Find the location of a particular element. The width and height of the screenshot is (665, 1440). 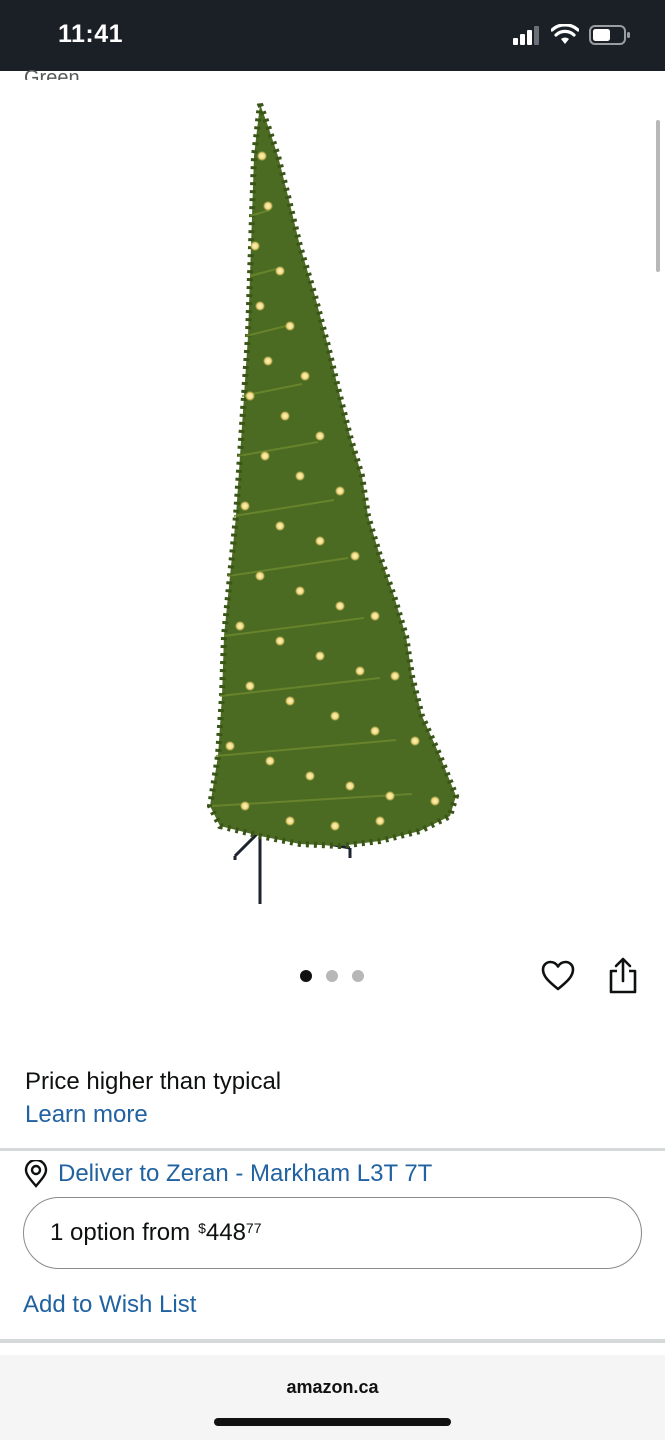

share-icon is located at coordinates (623, 976).